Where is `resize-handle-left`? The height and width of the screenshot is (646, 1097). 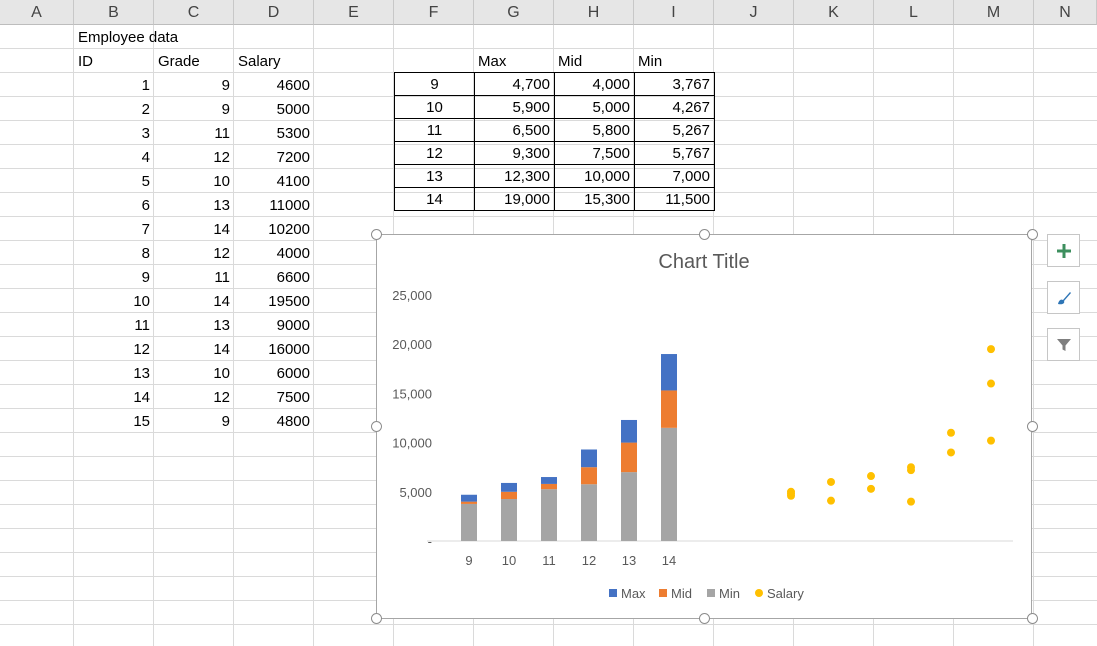
resize-handle-left is located at coordinates (376, 426).